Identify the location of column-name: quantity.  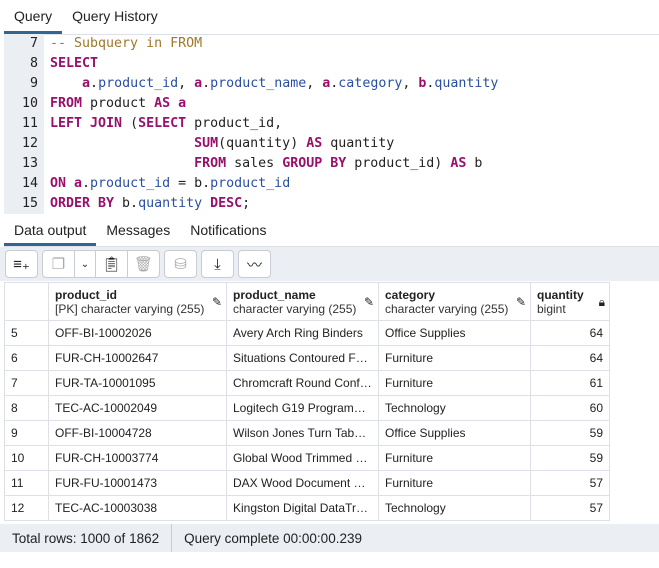
(560, 294).